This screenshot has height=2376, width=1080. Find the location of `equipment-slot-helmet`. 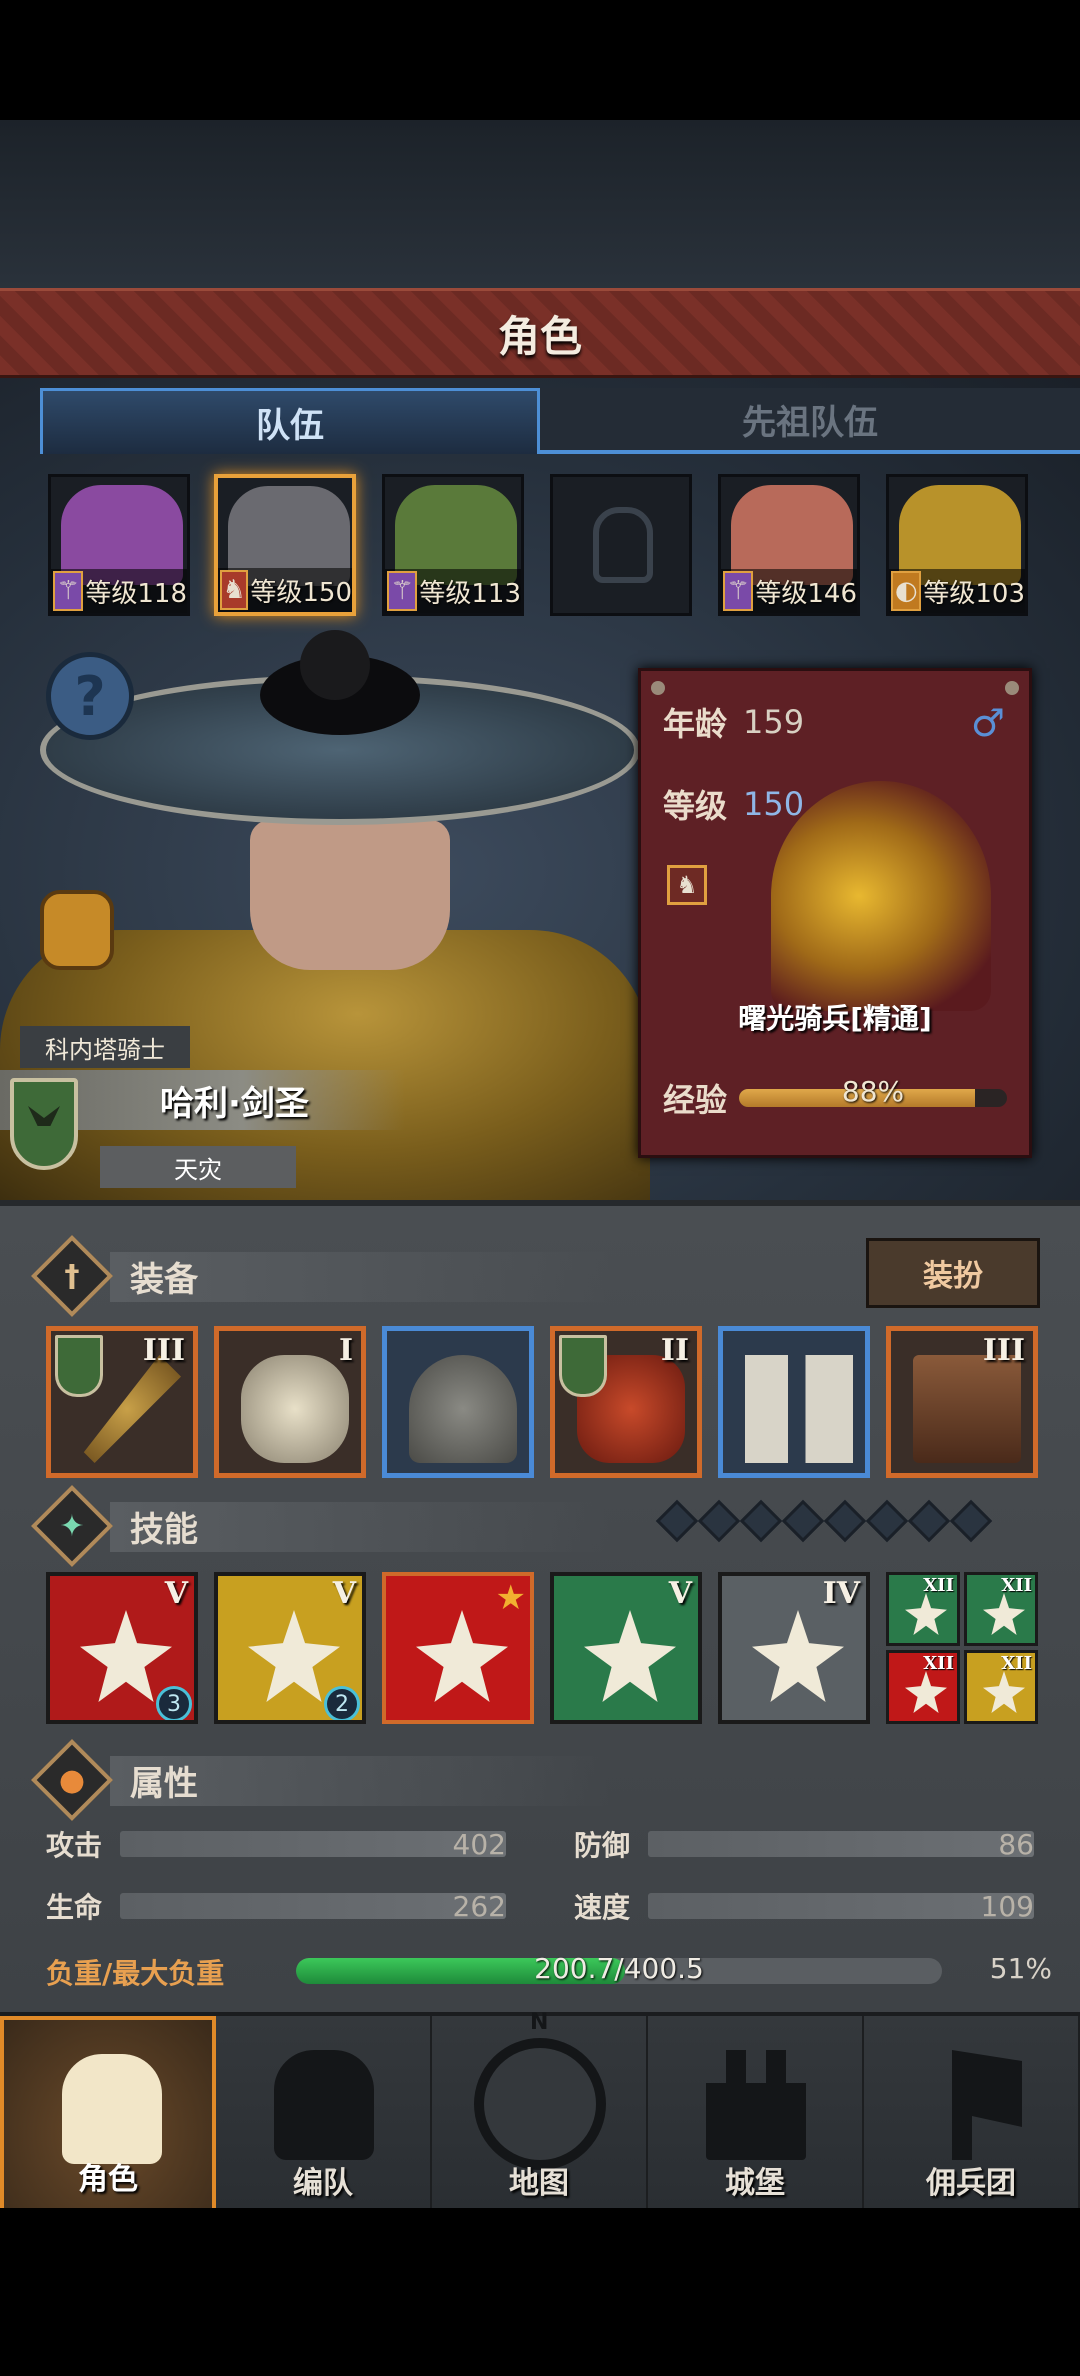

equipment-slot-helmet is located at coordinates (458, 1402).